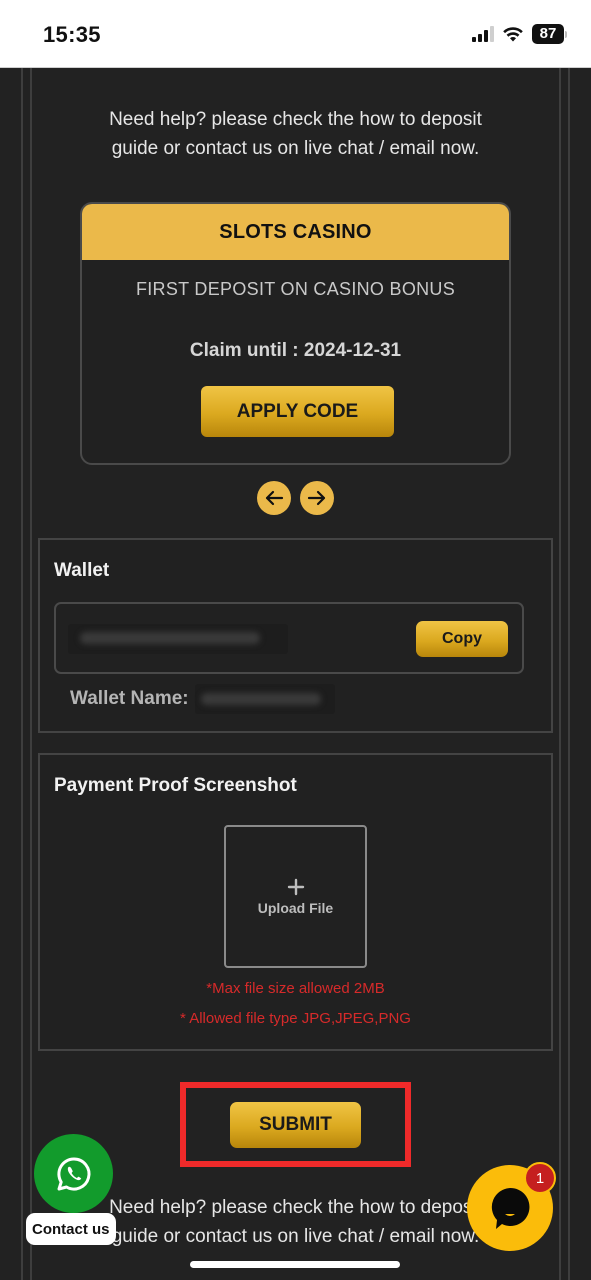 The width and height of the screenshot is (591, 1280). What do you see at coordinates (540, 1178) in the screenshot?
I see `chat-notification-badge: 1` at bounding box center [540, 1178].